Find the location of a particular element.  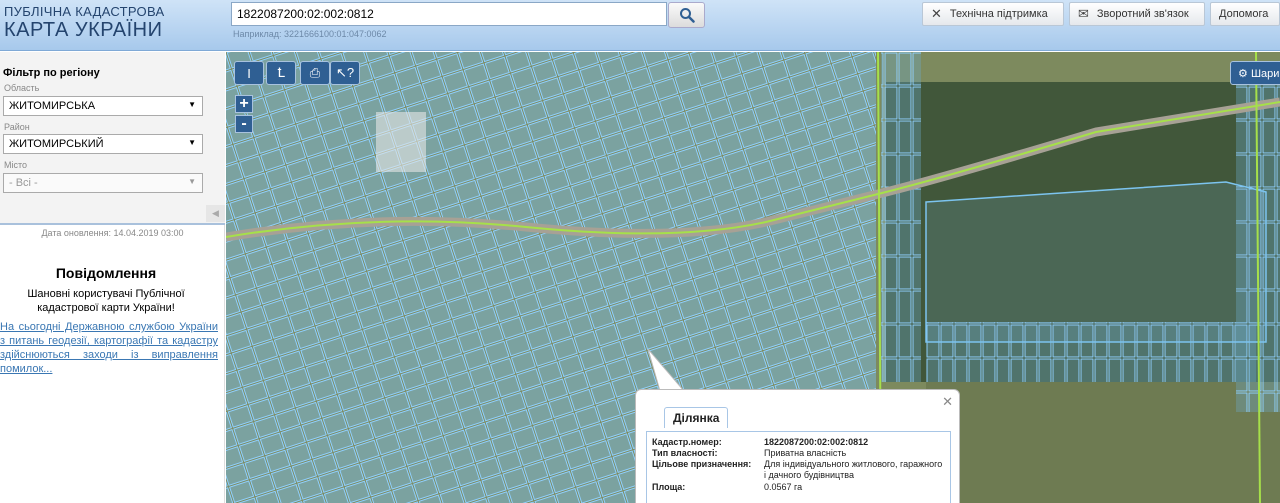

zoom-out-button: - is located at coordinates (244, 124).